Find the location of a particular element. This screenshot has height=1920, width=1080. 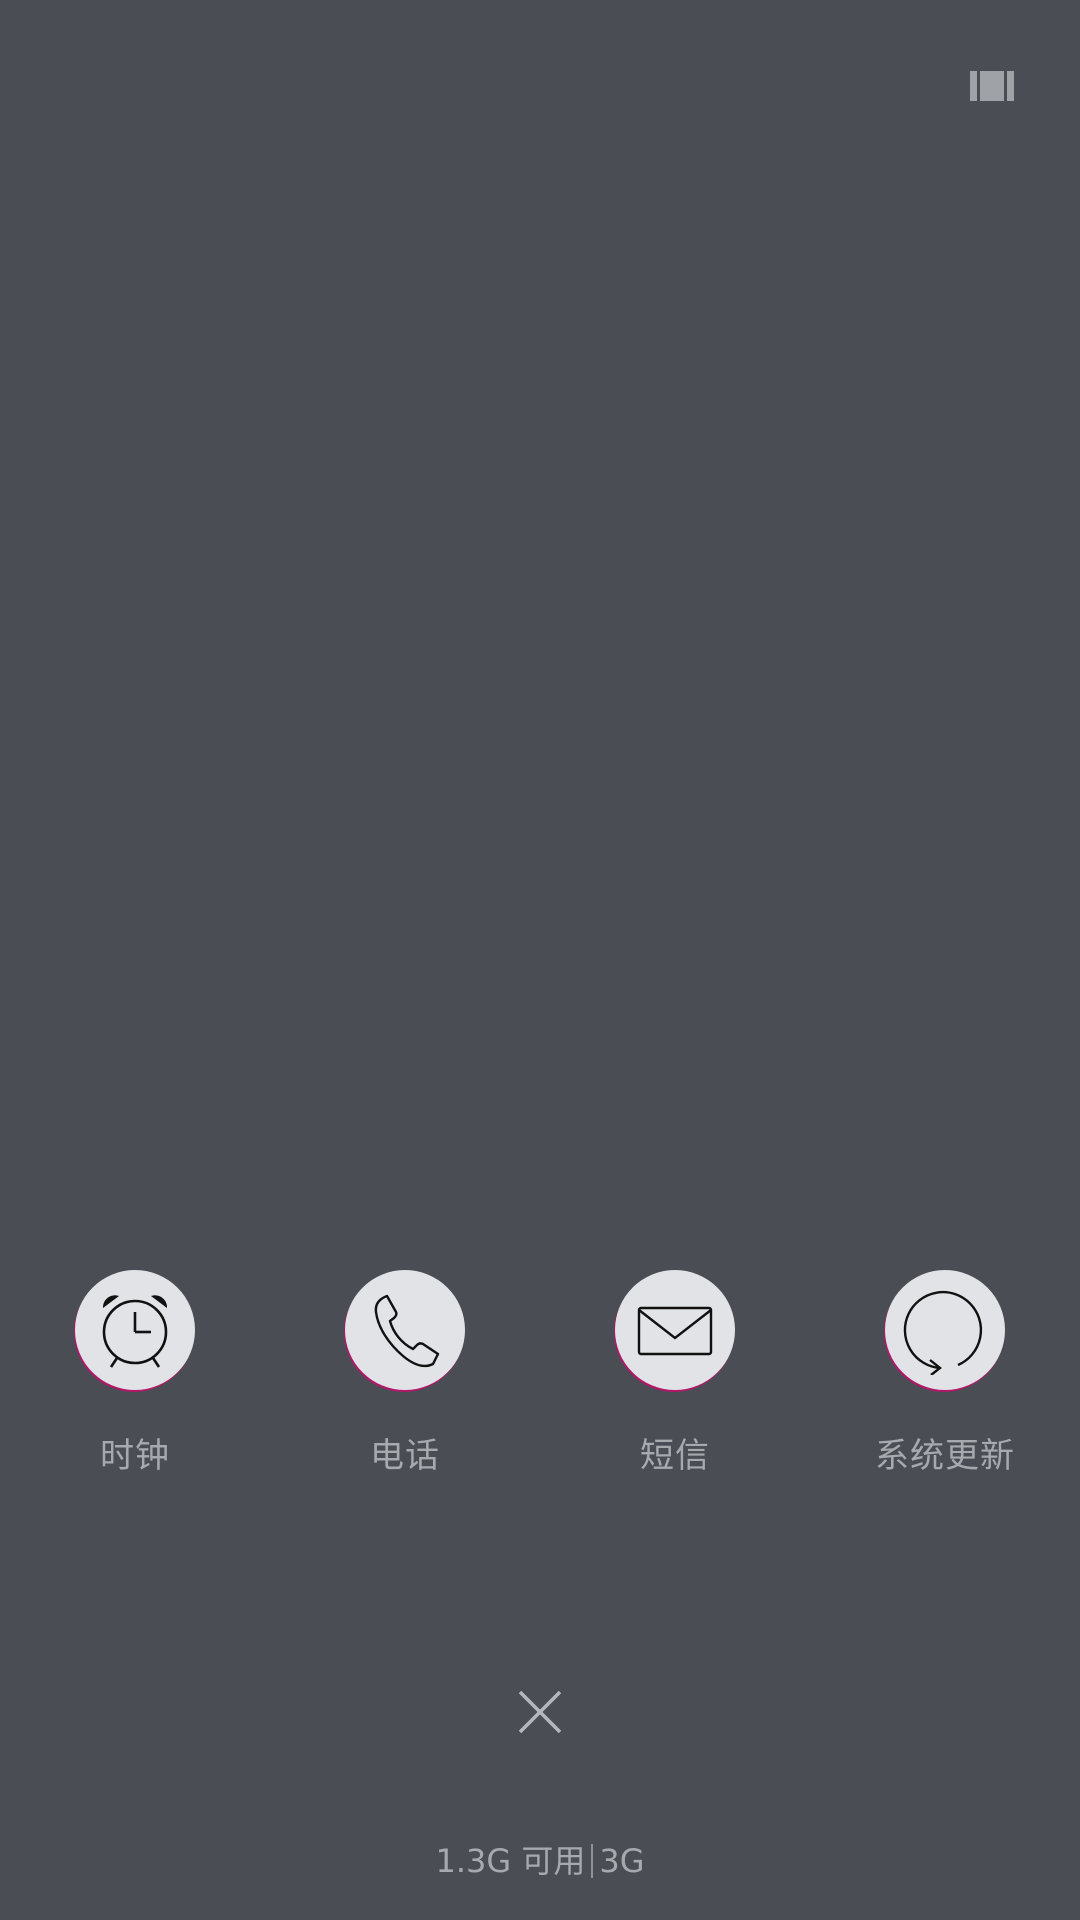

app-clock-label: 时钟 is located at coordinates (135, 1456).